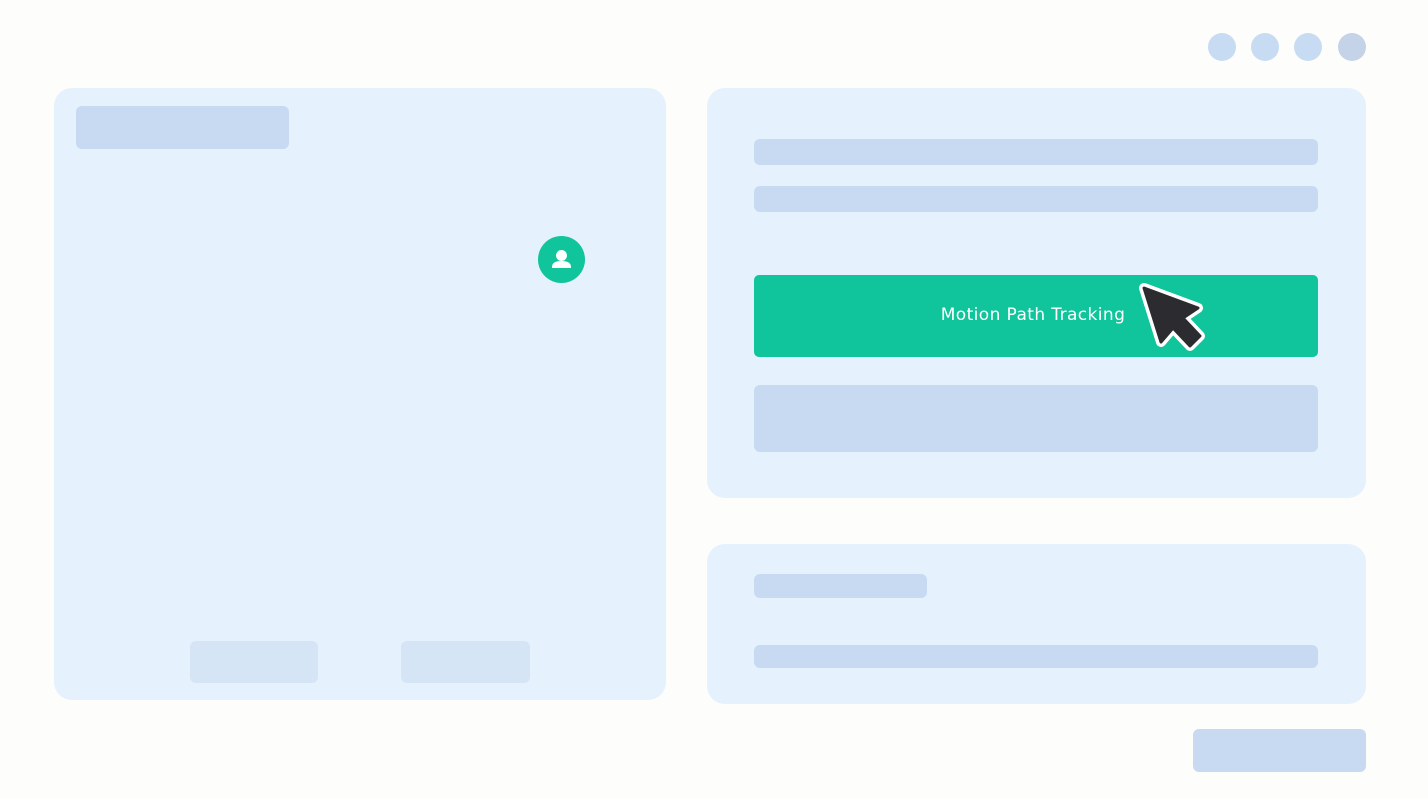 This screenshot has height=798, width=1428. I want to click on avatar, so click(561, 259).